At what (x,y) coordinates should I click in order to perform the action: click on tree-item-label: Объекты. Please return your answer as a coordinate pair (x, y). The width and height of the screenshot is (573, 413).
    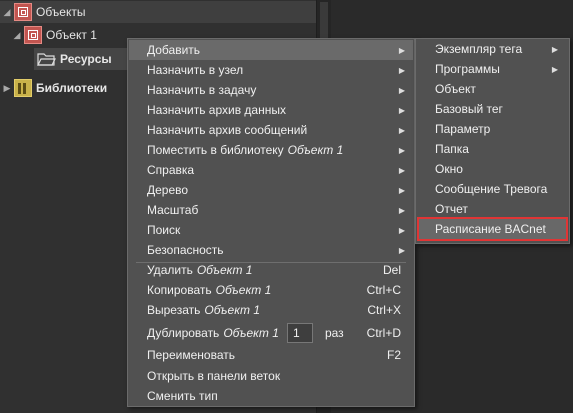
    Looking at the image, I should click on (61, 12).